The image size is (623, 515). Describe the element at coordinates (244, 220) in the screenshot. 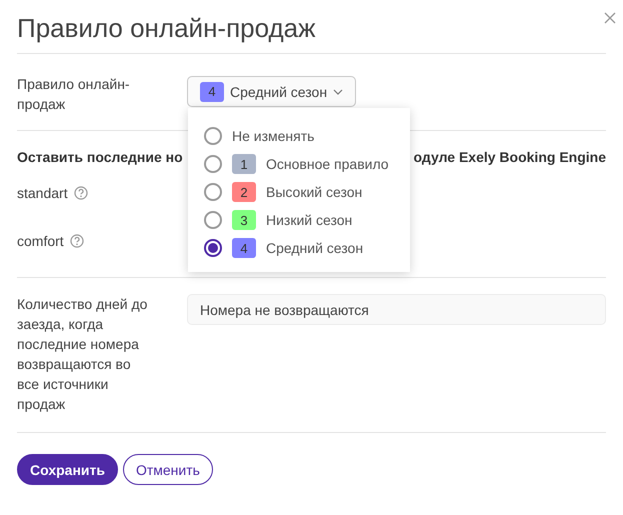

I see `season-badge: 3` at that location.